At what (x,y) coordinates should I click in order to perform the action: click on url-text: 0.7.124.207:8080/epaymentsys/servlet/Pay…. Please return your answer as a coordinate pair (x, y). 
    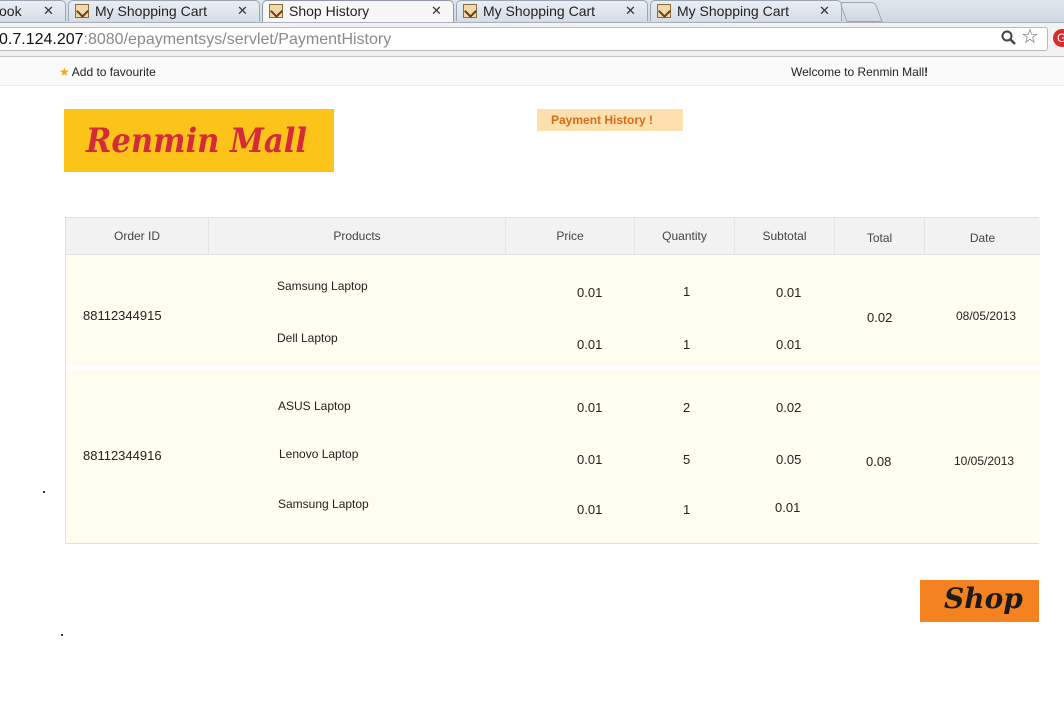
    Looking at the image, I should click on (195, 40).